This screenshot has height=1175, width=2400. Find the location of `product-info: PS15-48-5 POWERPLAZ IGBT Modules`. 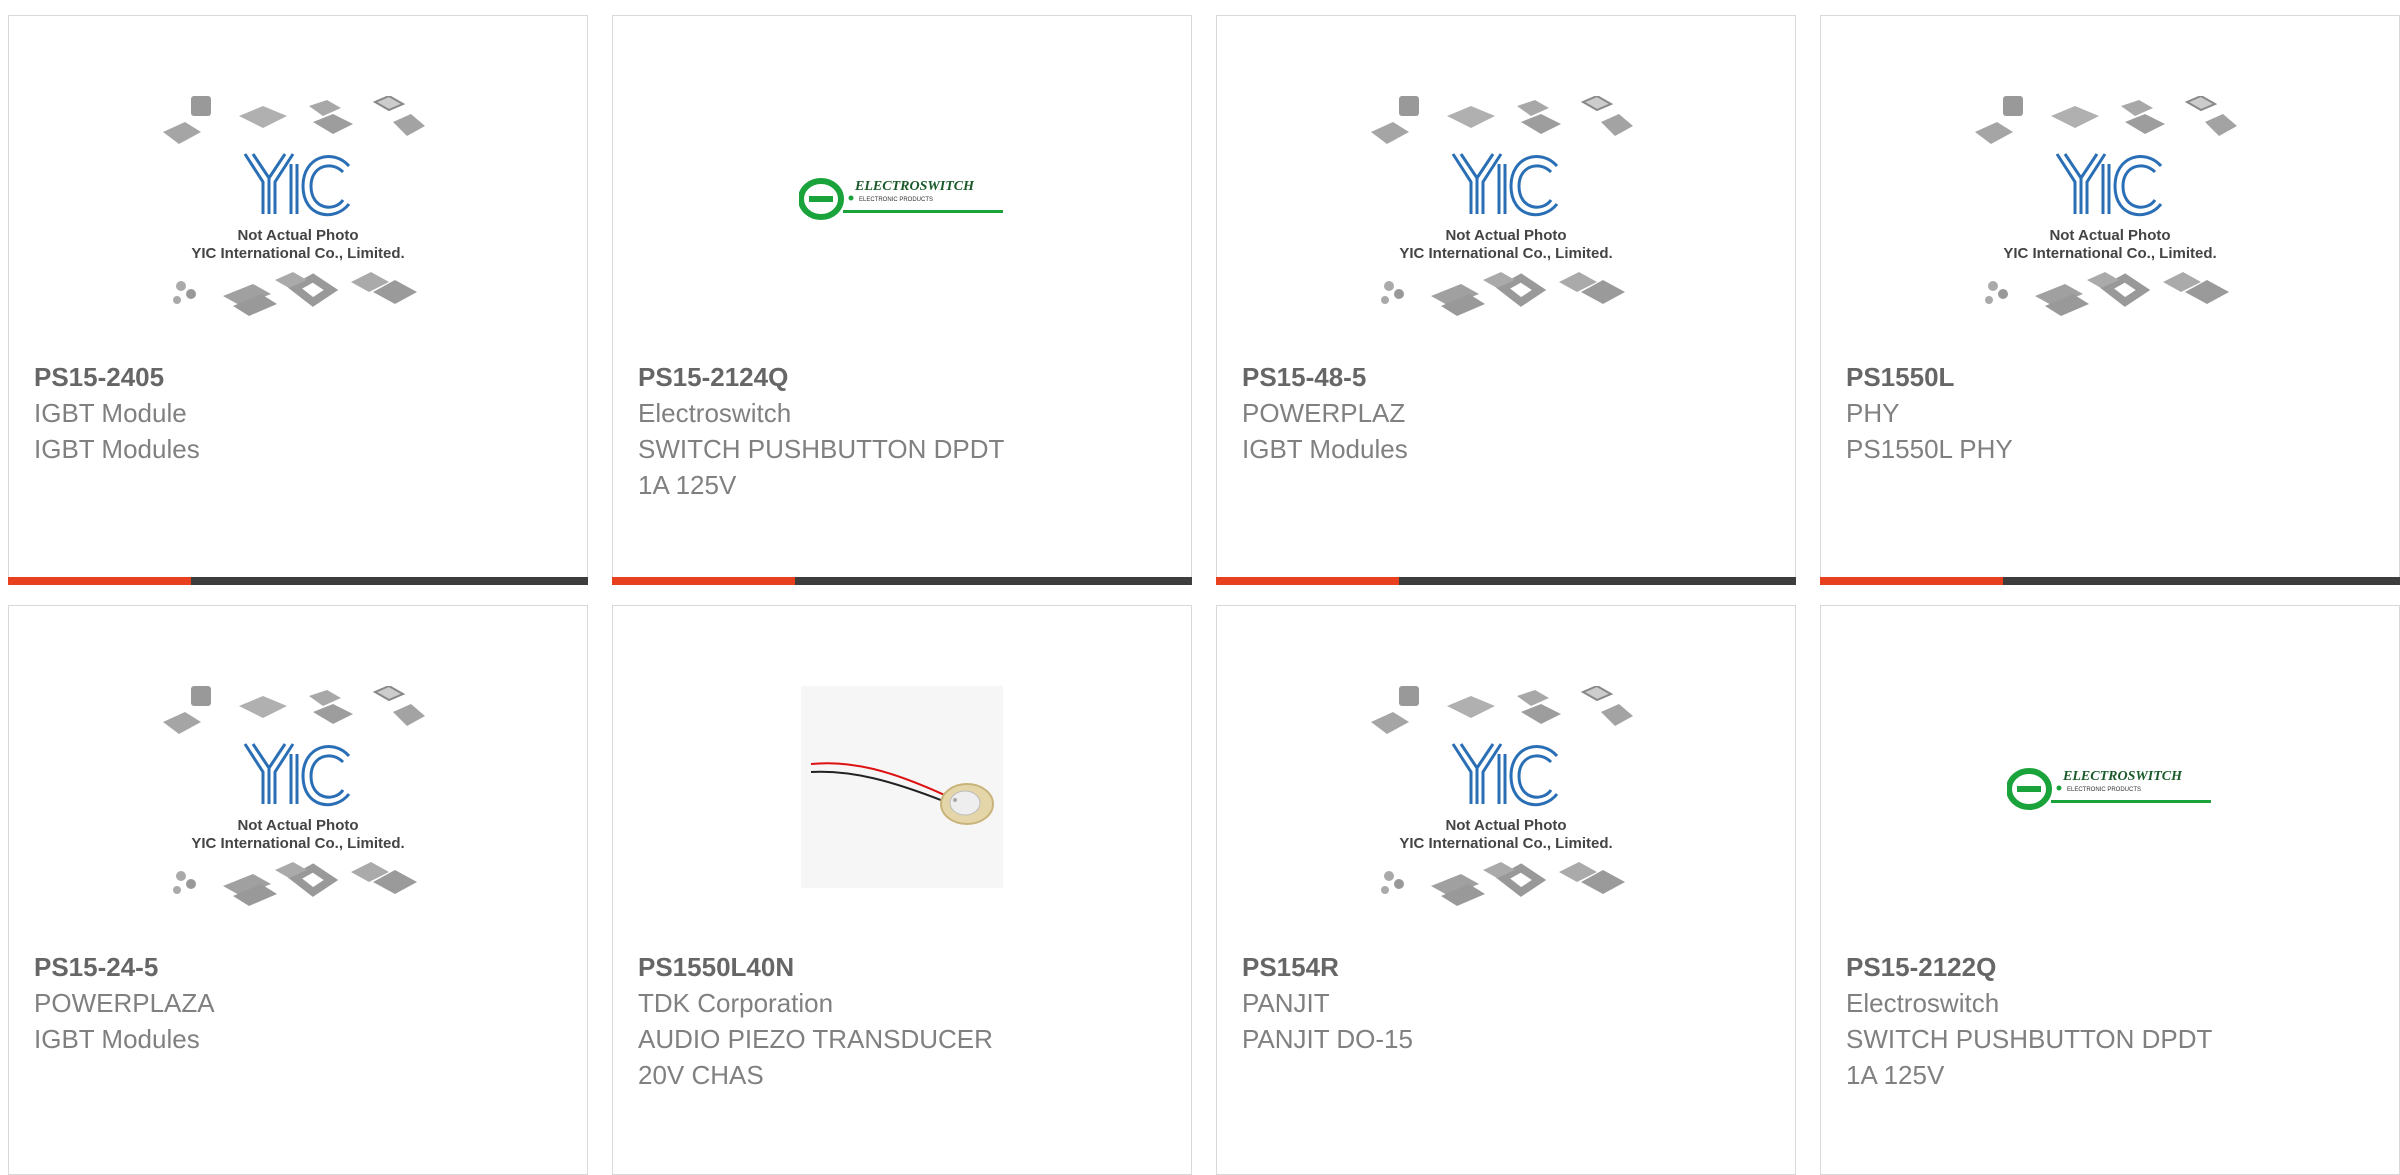

product-info: PS15-48-5 POWERPLAZ IGBT Modules is located at coordinates (1508, 413).